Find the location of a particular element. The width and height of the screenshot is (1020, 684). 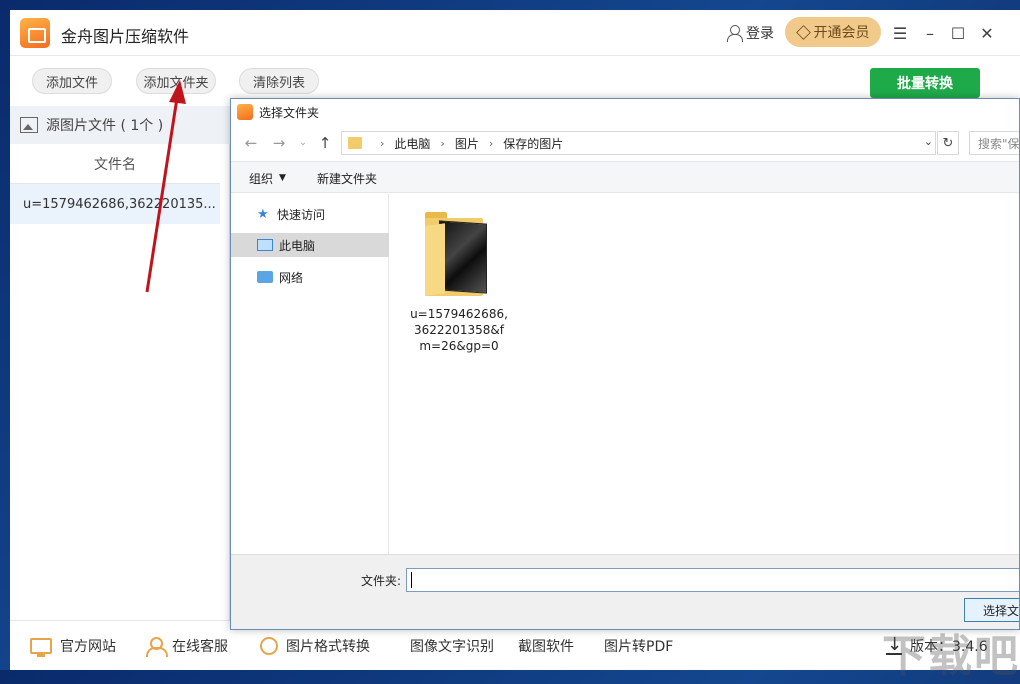

official-site-label: 官方网站 is located at coordinates (88, 647).